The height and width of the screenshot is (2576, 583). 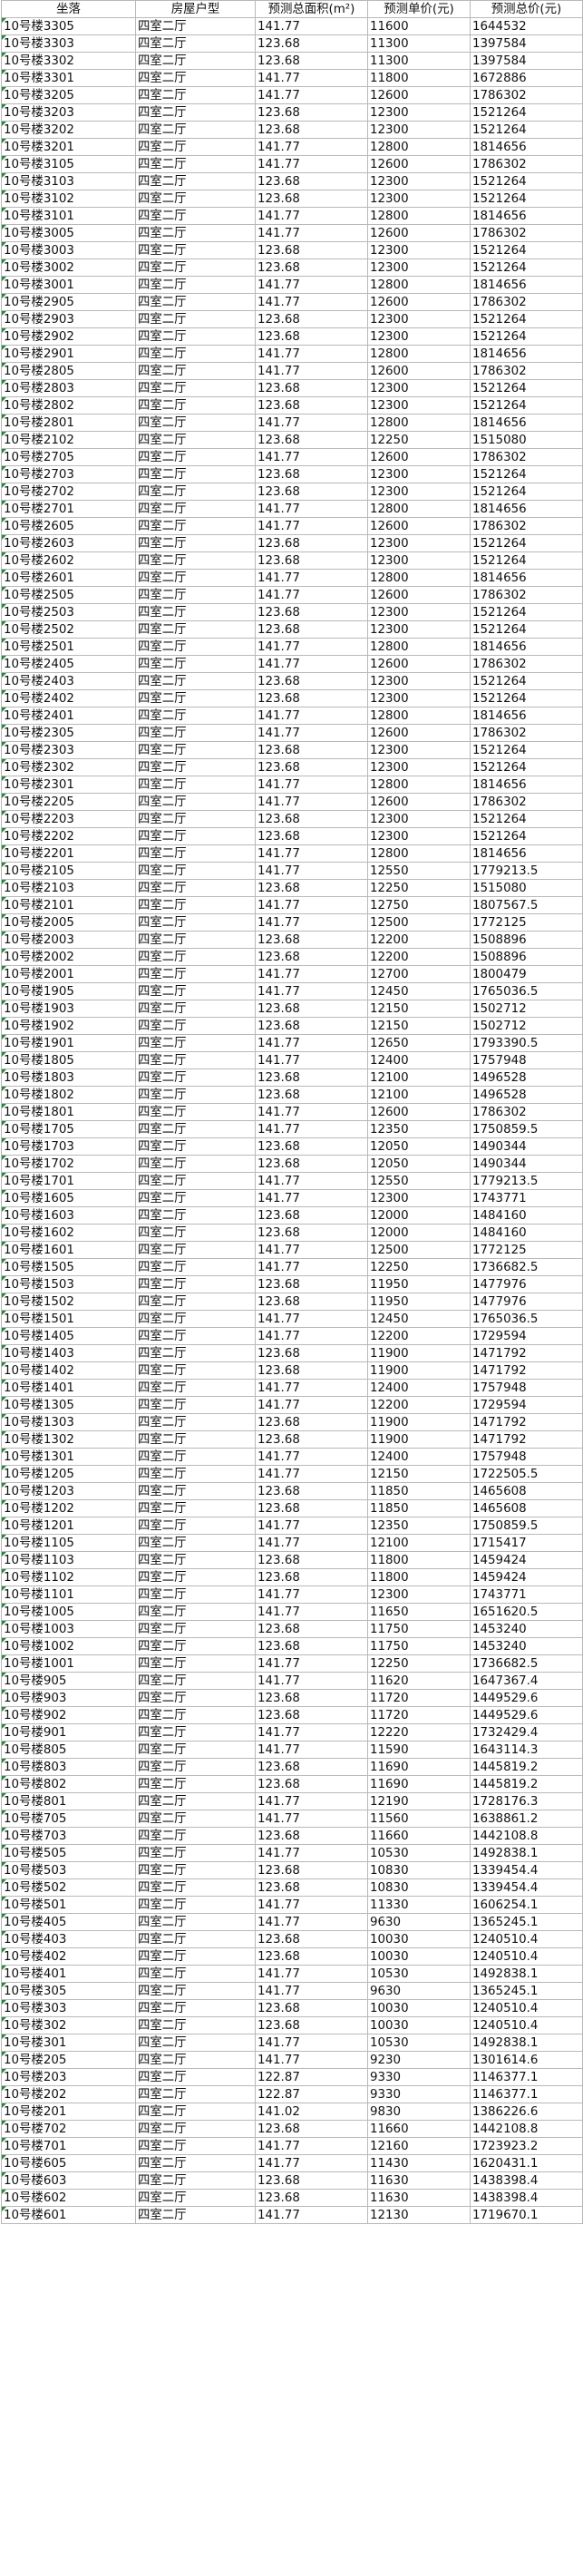 What do you see at coordinates (526, 595) in the screenshot?
I see `cell-total: 1786302` at bounding box center [526, 595].